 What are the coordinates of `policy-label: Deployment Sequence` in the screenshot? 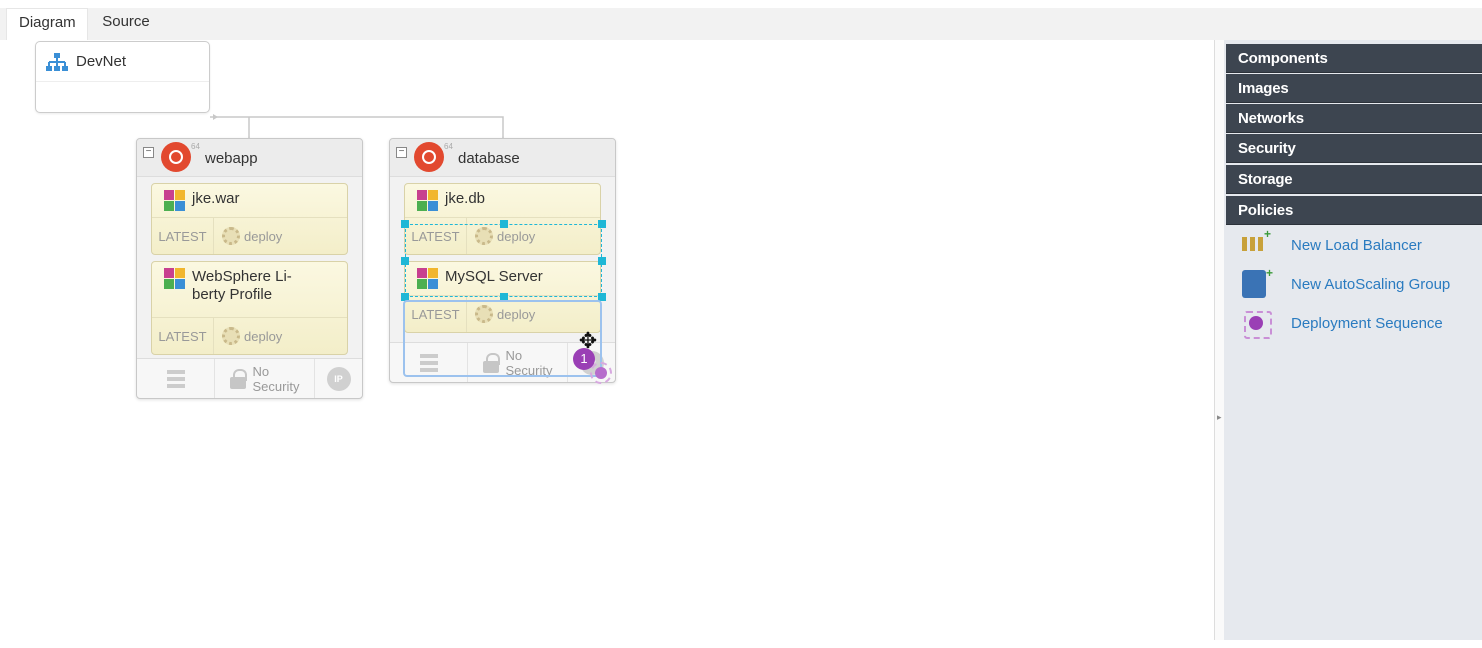 It's located at (1367, 323).